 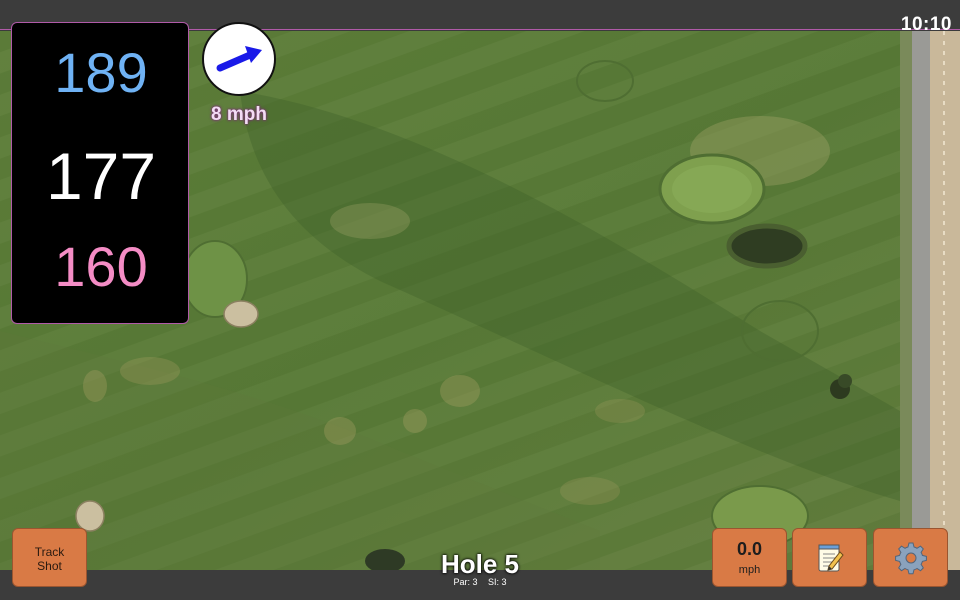 What do you see at coordinates (480, 582) in the screenshot?
I see `hole-par-si: Par: 3 SI: 3` at bounding box center [480, 582].